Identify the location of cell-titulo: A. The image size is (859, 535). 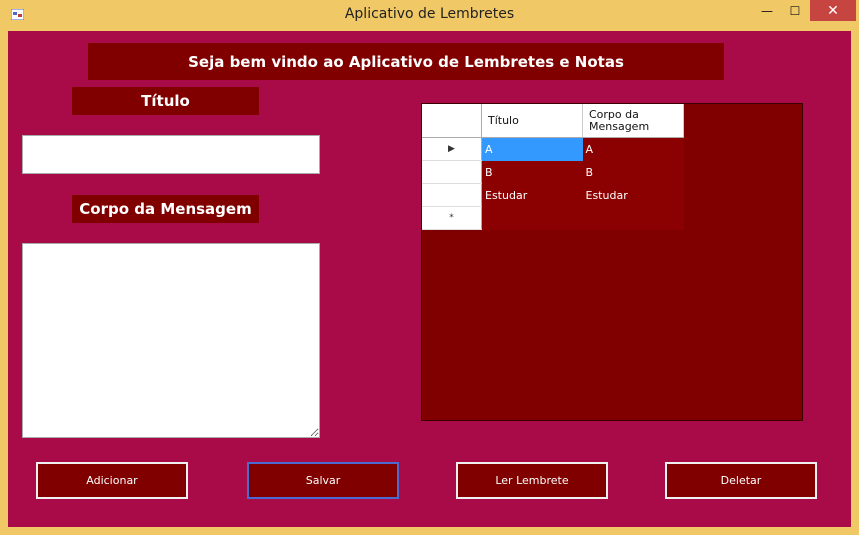
(532, 149).